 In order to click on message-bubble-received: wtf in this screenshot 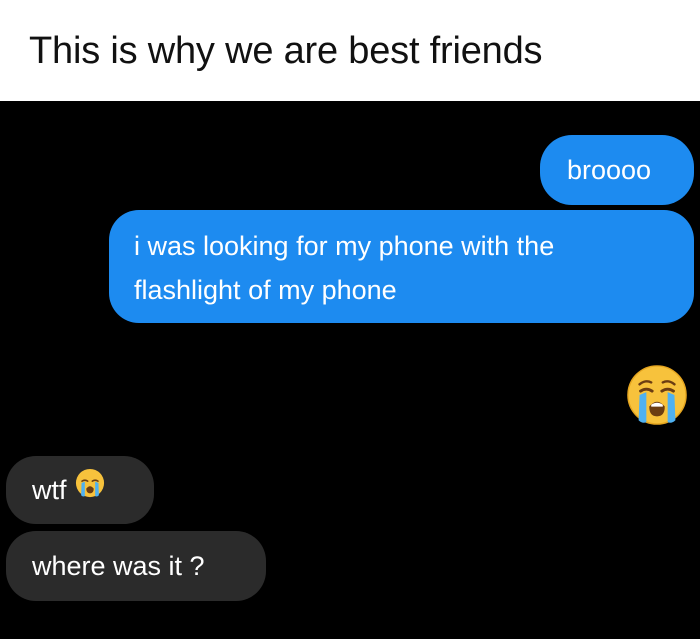, I will do `click(80, 490)`.